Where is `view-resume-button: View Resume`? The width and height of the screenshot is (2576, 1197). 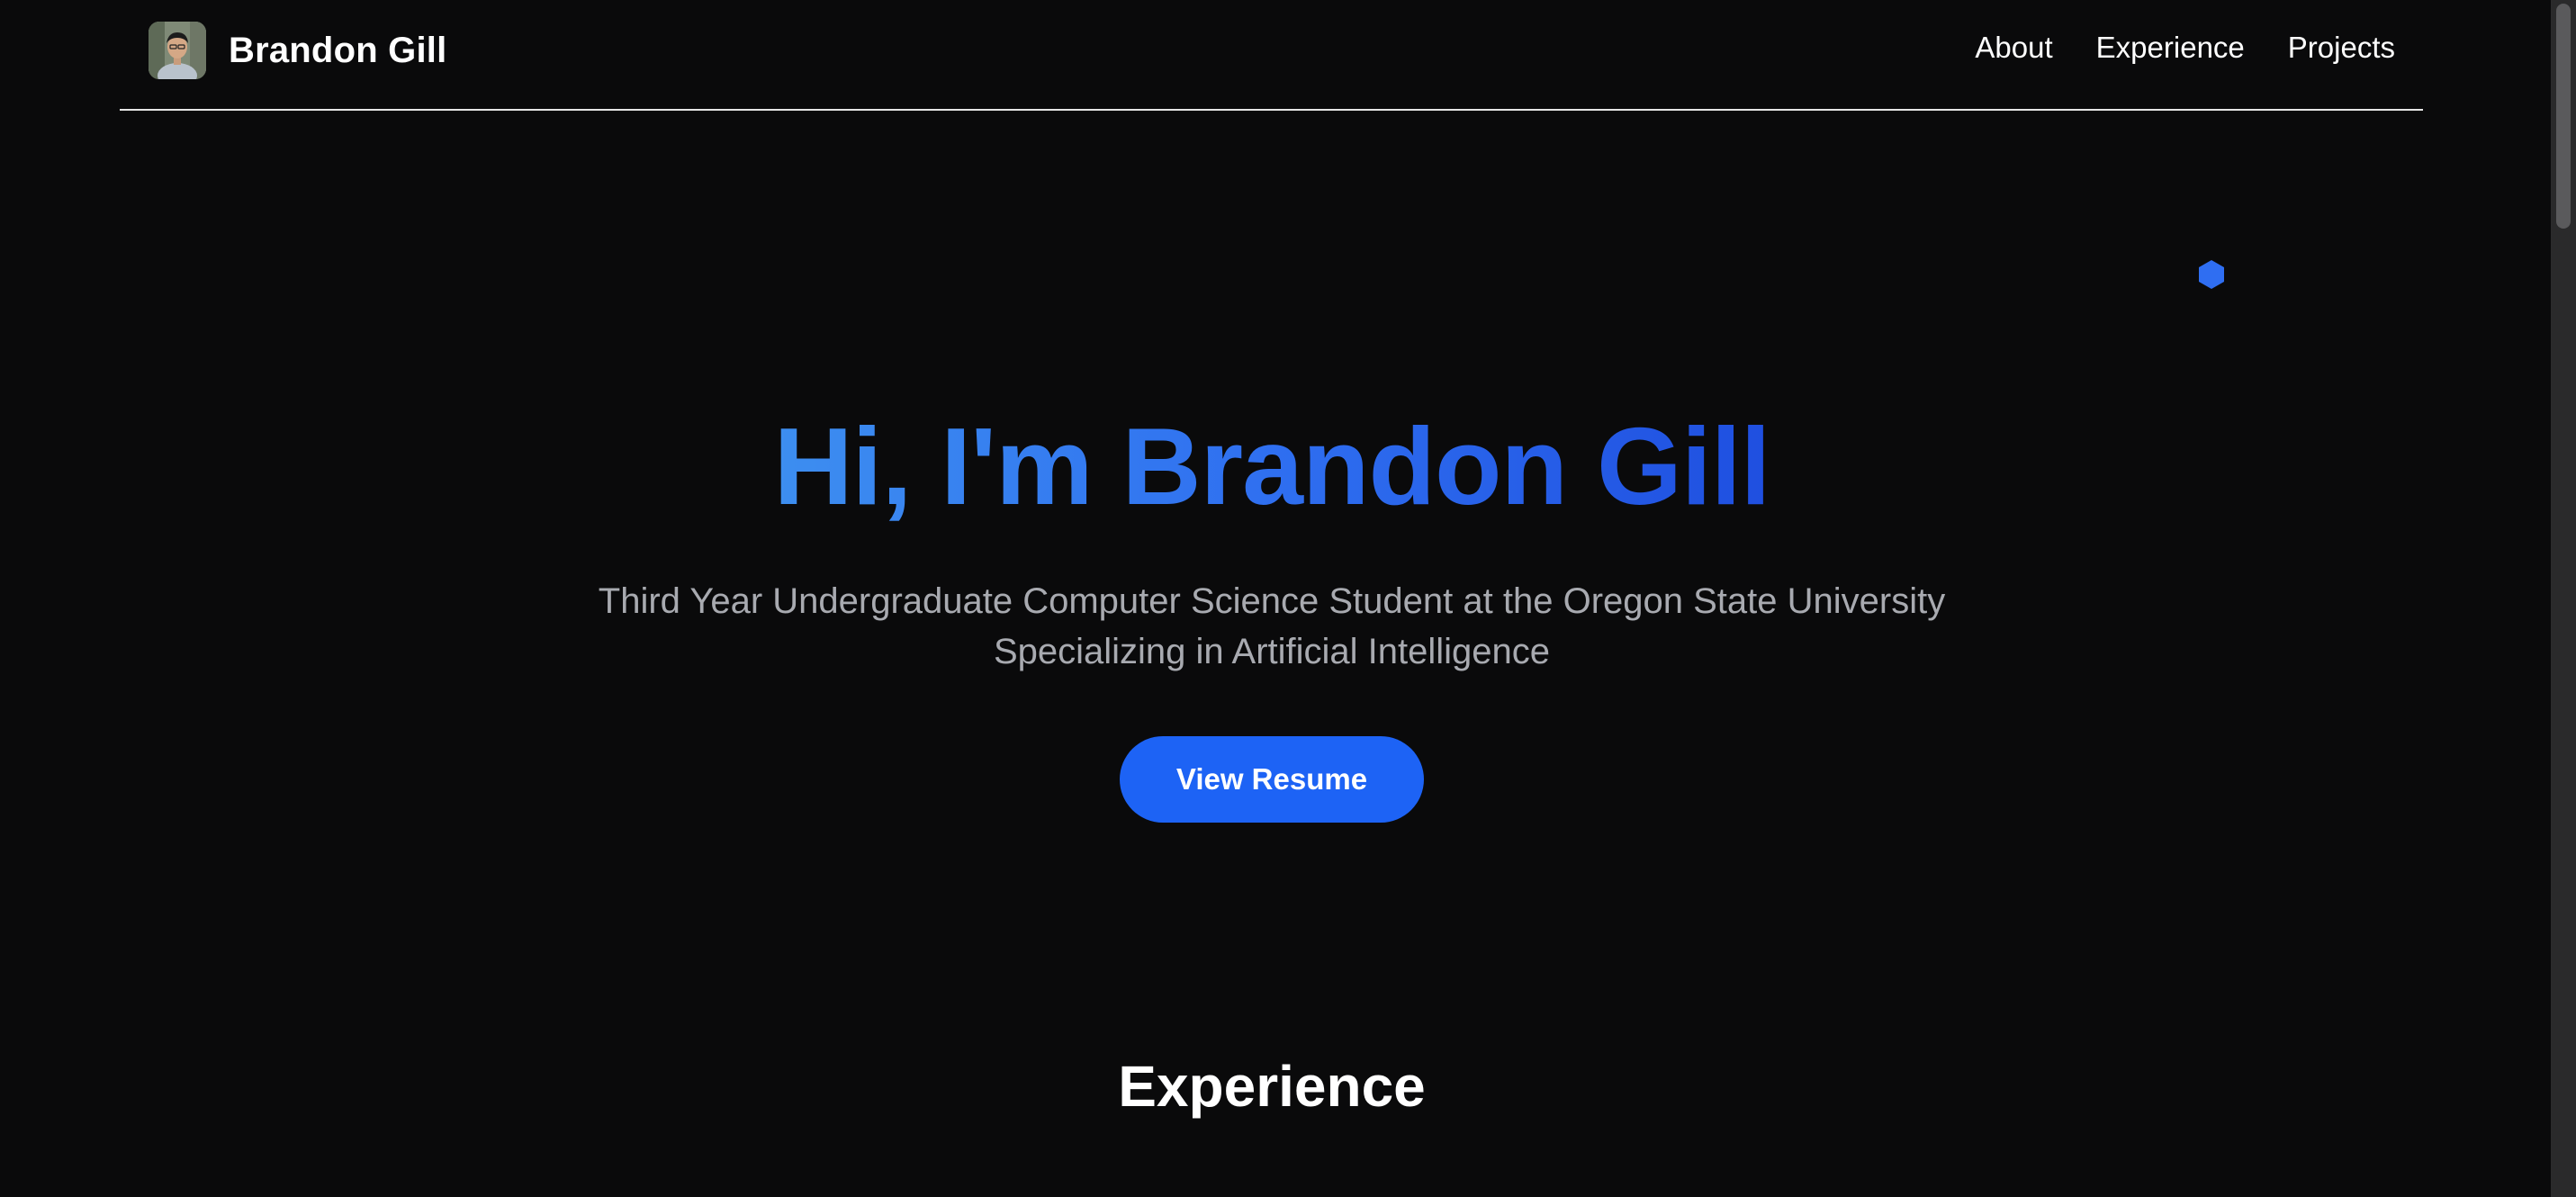
view-resume-button: View Resume is located at coordinates (1272, 780).